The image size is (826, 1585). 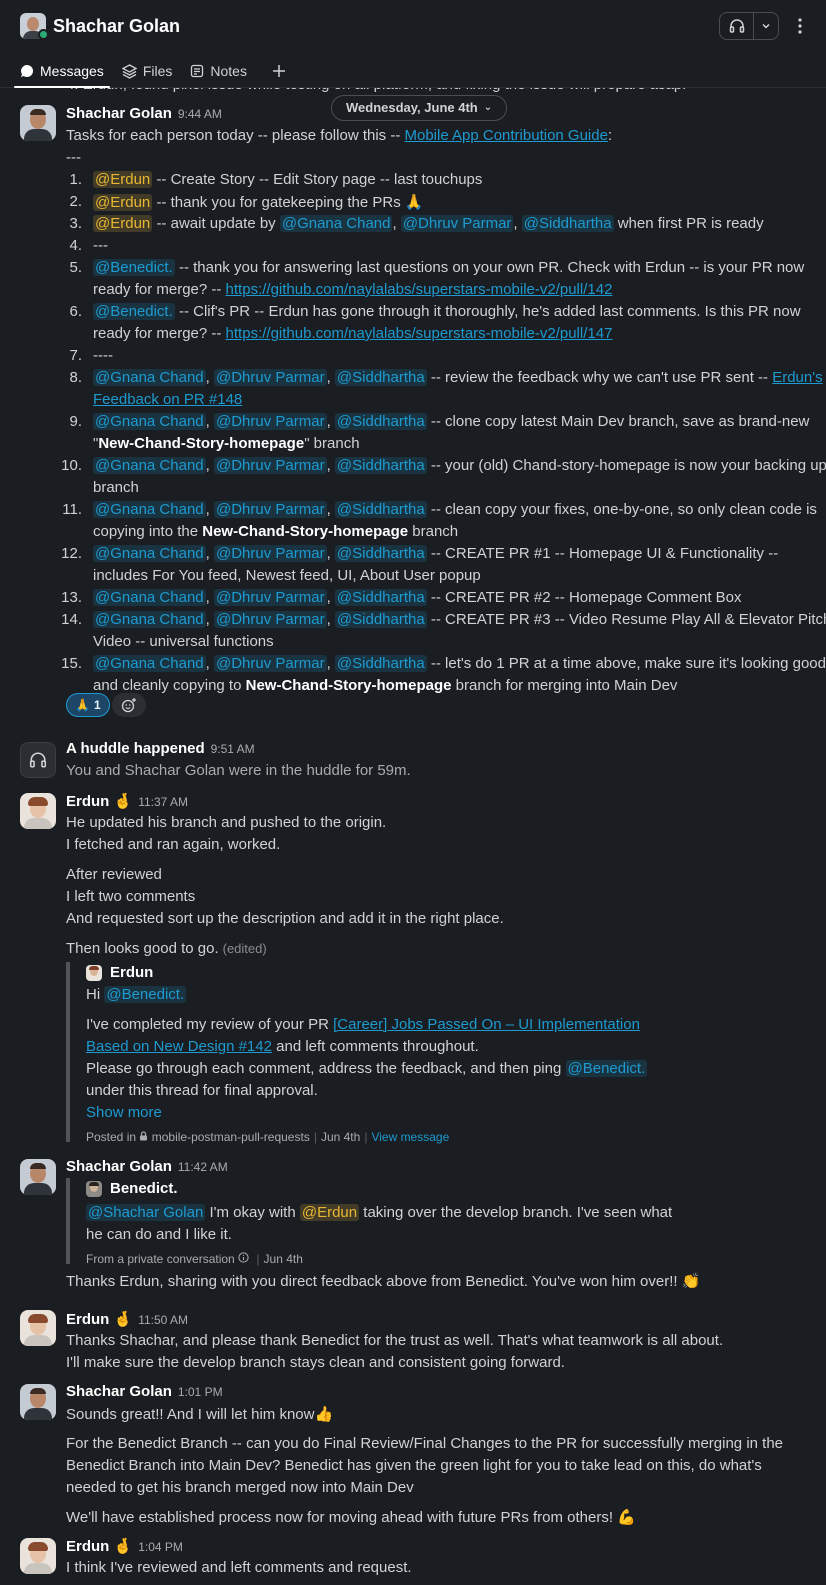 What do you see at coordinates (200, 114) in the screenshot?
I see `timestamp: 9:44 AM` at bounding box center [200, 114].